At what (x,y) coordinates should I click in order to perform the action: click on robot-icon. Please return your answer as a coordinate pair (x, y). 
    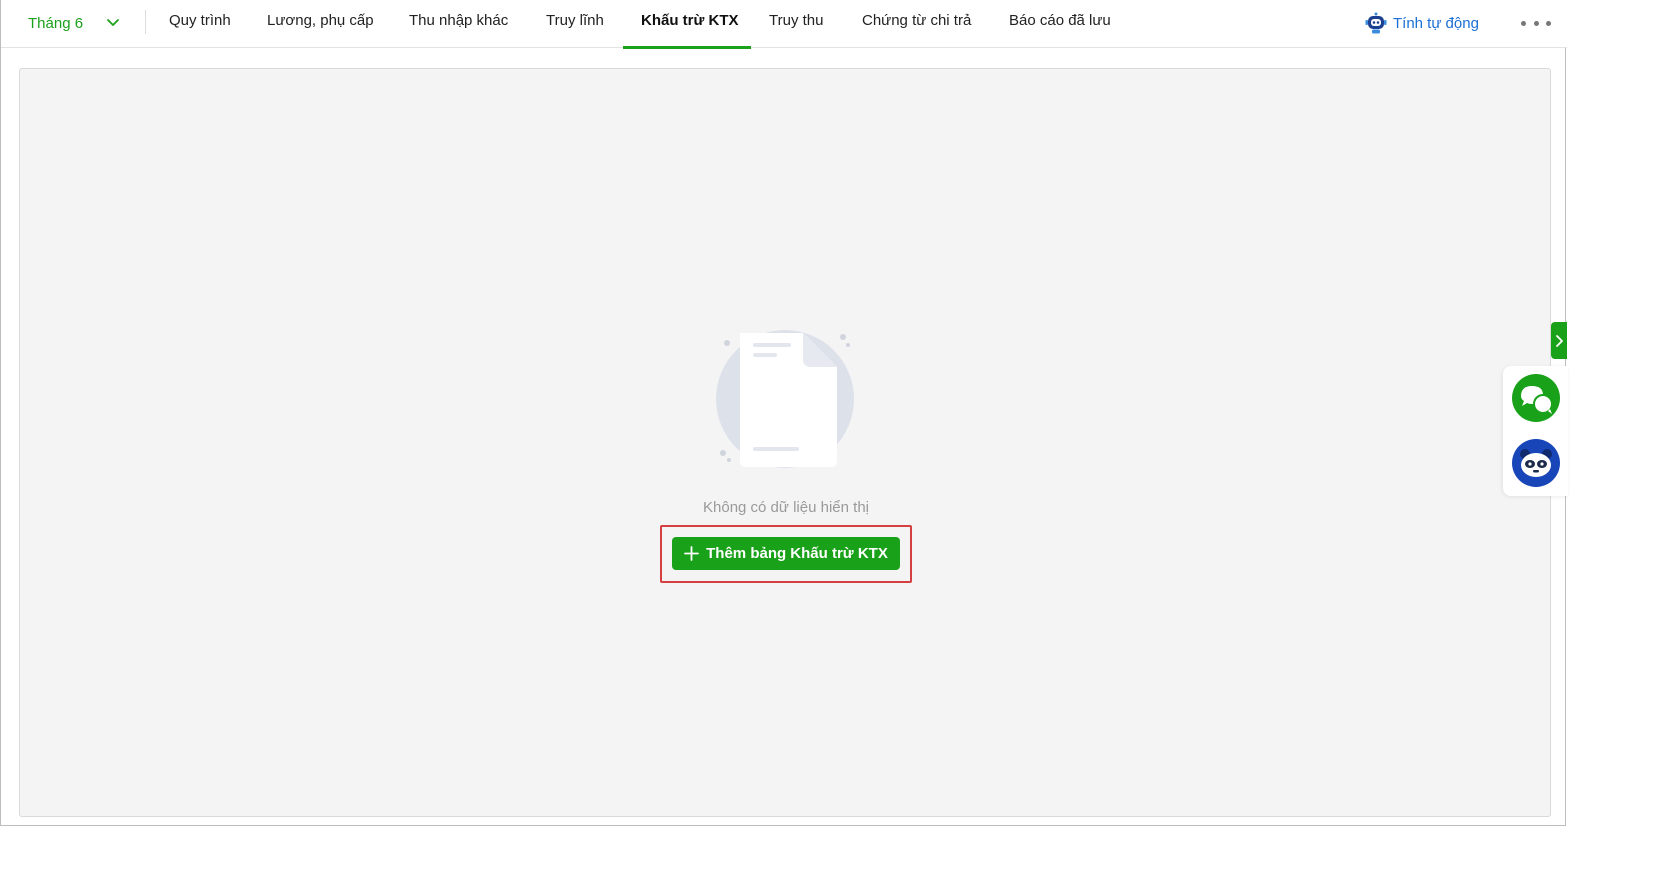
    Looking at the image, I should click on (1376, 23).